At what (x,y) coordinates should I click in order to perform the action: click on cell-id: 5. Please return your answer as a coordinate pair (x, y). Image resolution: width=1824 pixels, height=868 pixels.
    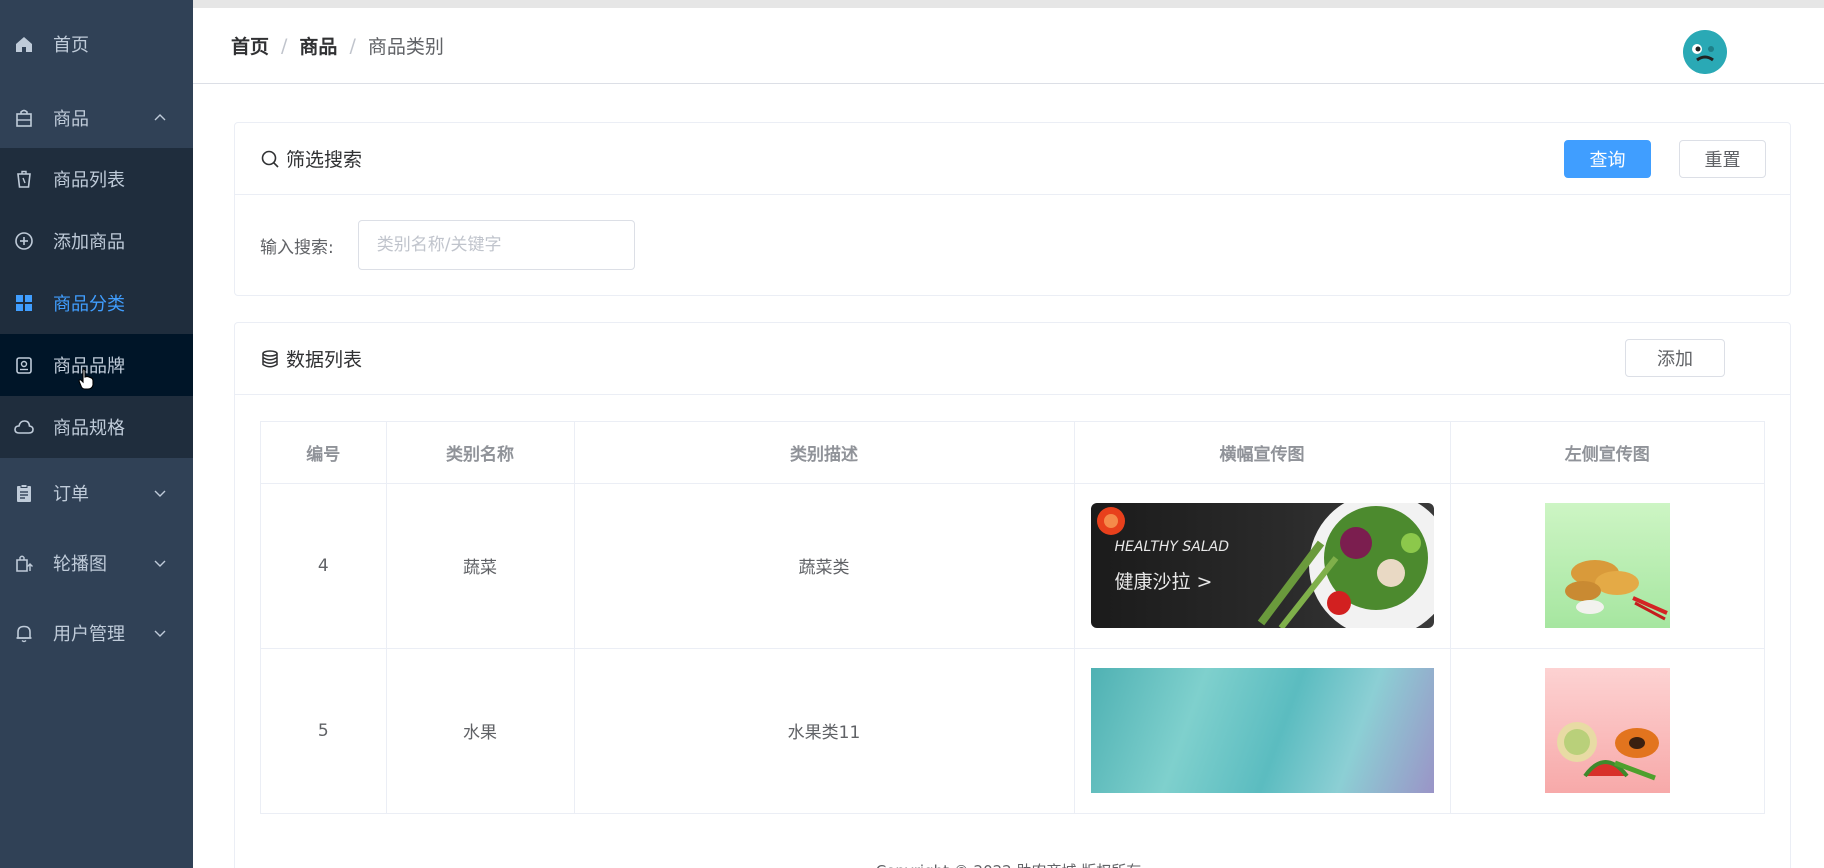
    Looking at the image, I should click on (324, 731).